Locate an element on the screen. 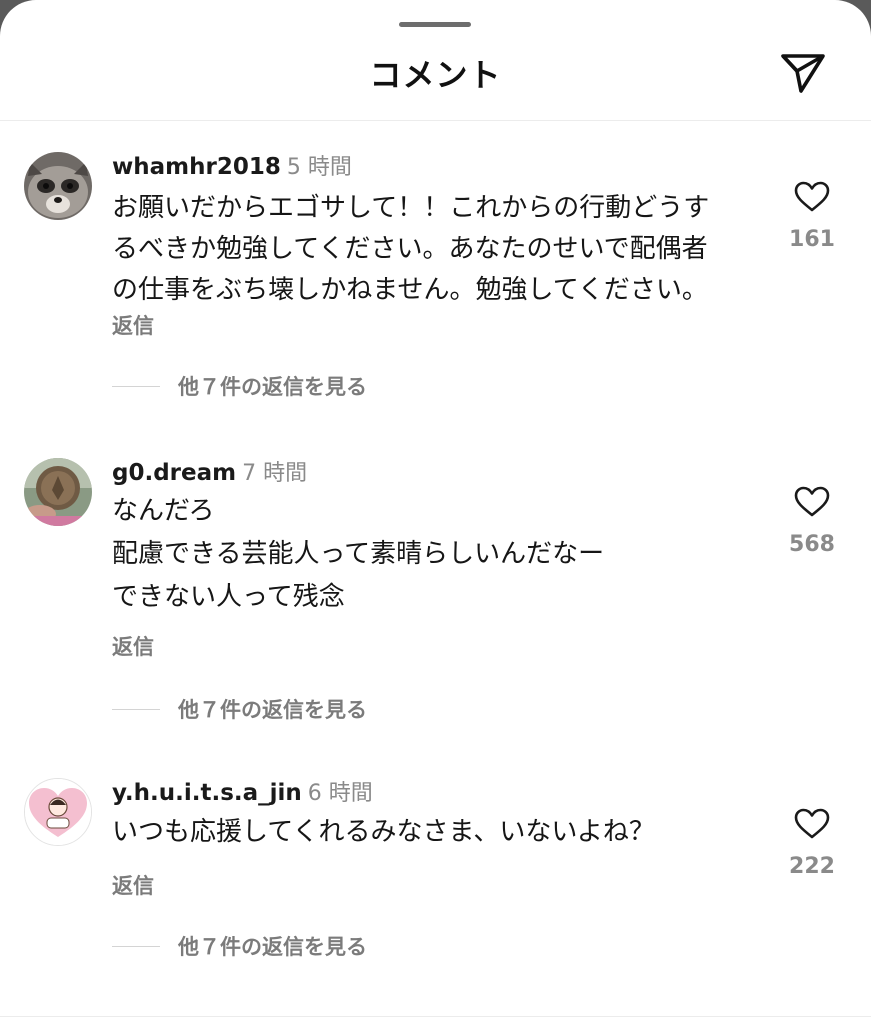 The width and height of the screenshot is (871, 1024). comment-line: お願いだからエゴサして！！これからの行動どうす is located at coordinates (411, 208).